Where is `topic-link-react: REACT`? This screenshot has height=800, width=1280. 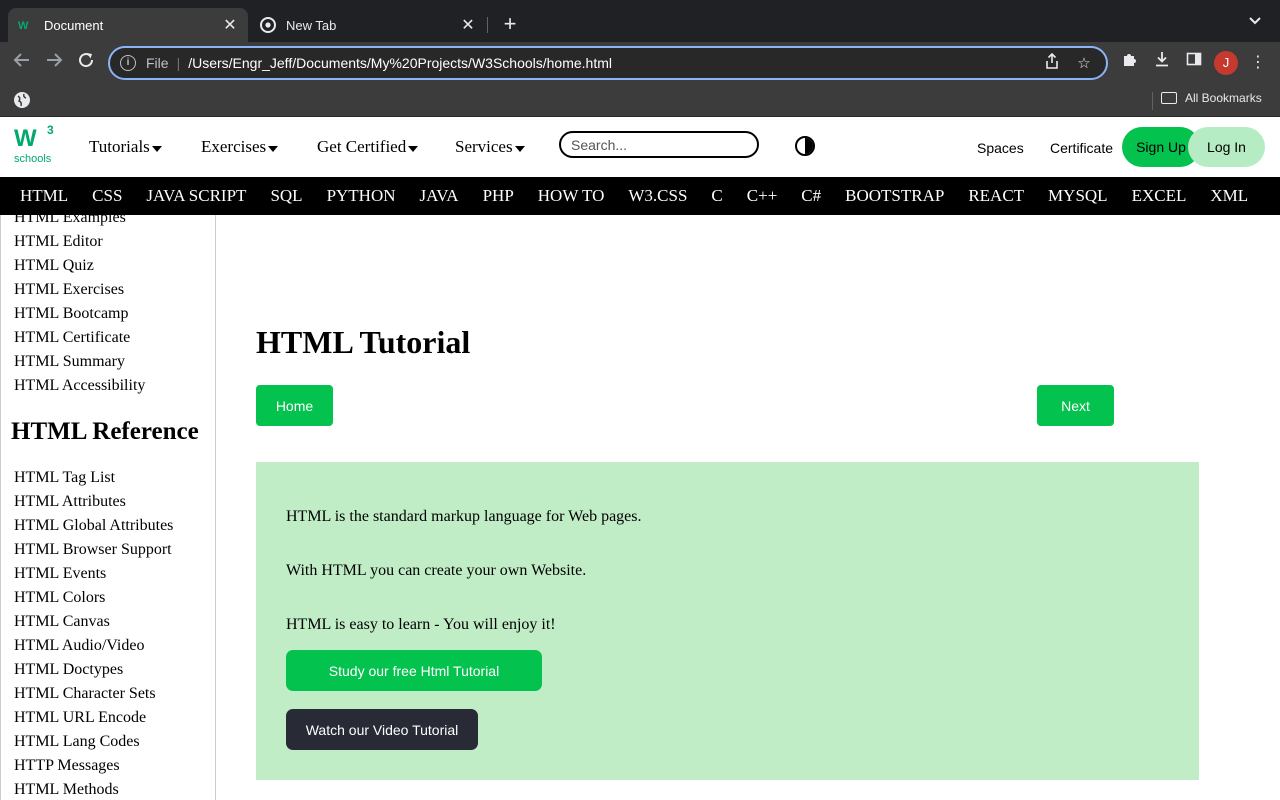
topic-link-react: REACT is located at coordinates (996, 196).